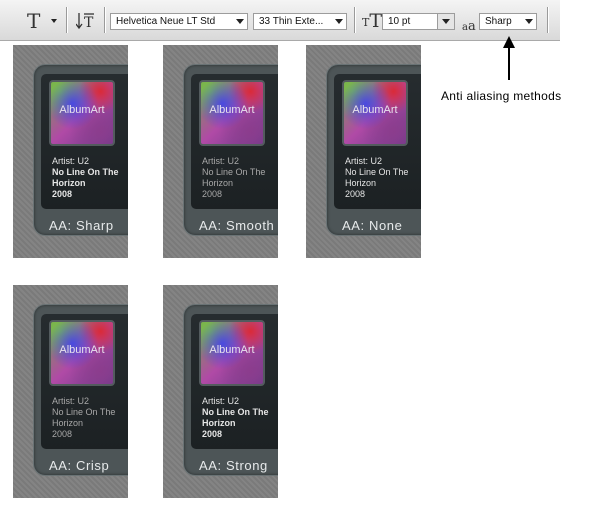 Image resolution: width=594 pixels, height=514 pixels. I want to click on font-size-value: 10 pt, so click(399, 21).